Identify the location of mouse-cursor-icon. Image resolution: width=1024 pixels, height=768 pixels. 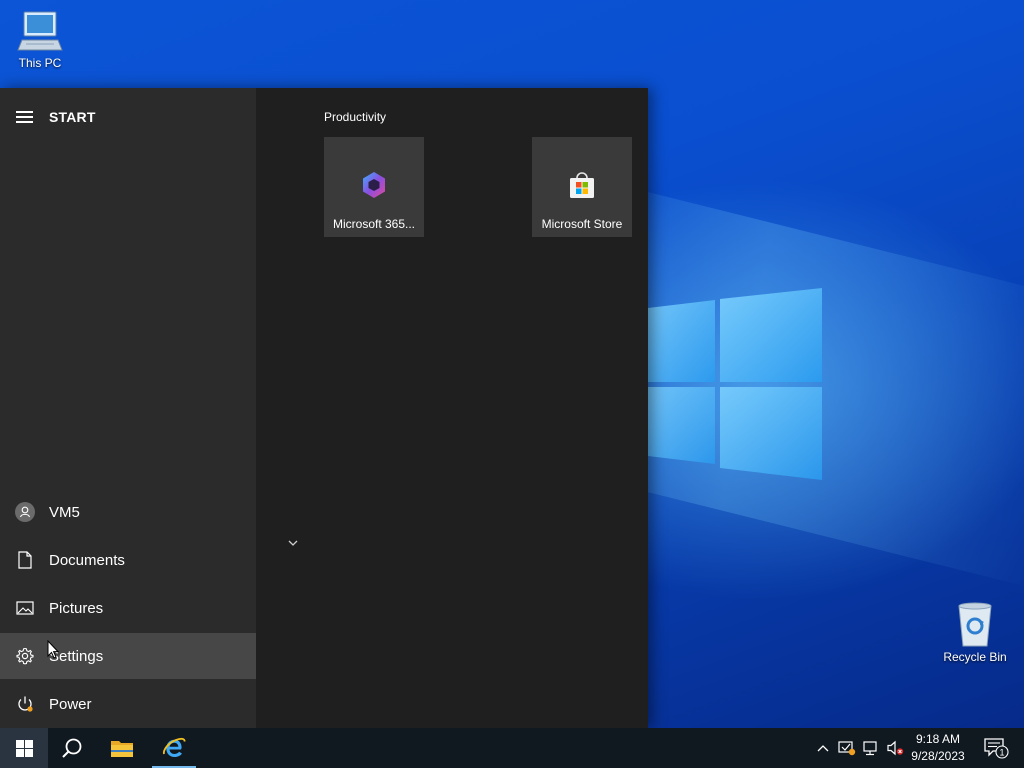
(53, 649).